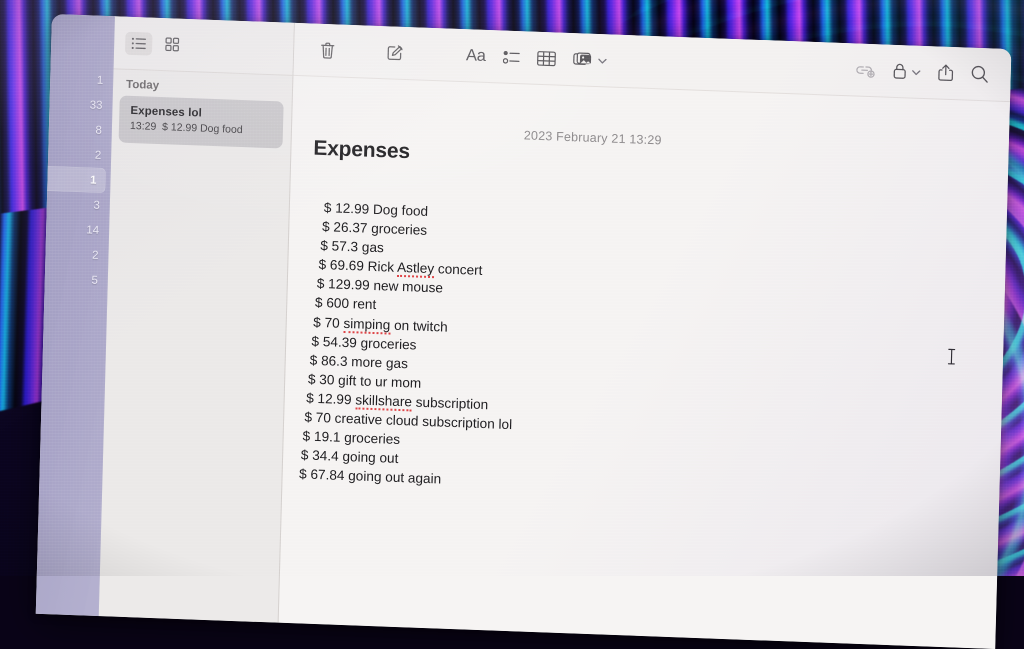  What do you see at coordinates (374, 228) in the screenshot?
I see `note-line-text: $ 26.37 groceries` at bounding box center [374, 228].